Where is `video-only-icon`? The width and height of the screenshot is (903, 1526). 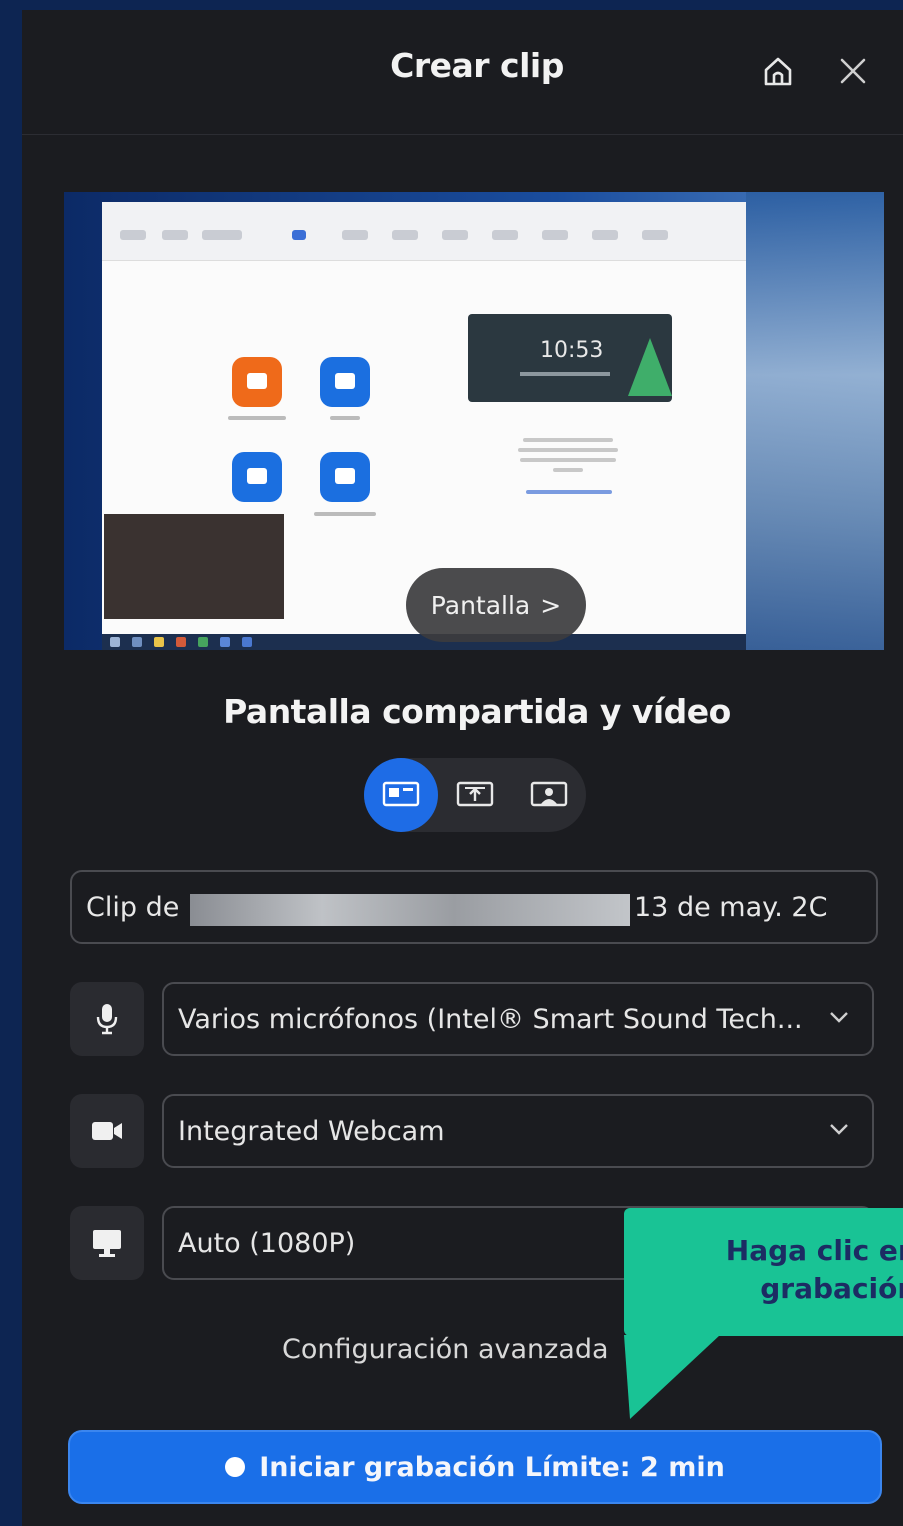 video-only-icon is located at coordinates (549, 794).